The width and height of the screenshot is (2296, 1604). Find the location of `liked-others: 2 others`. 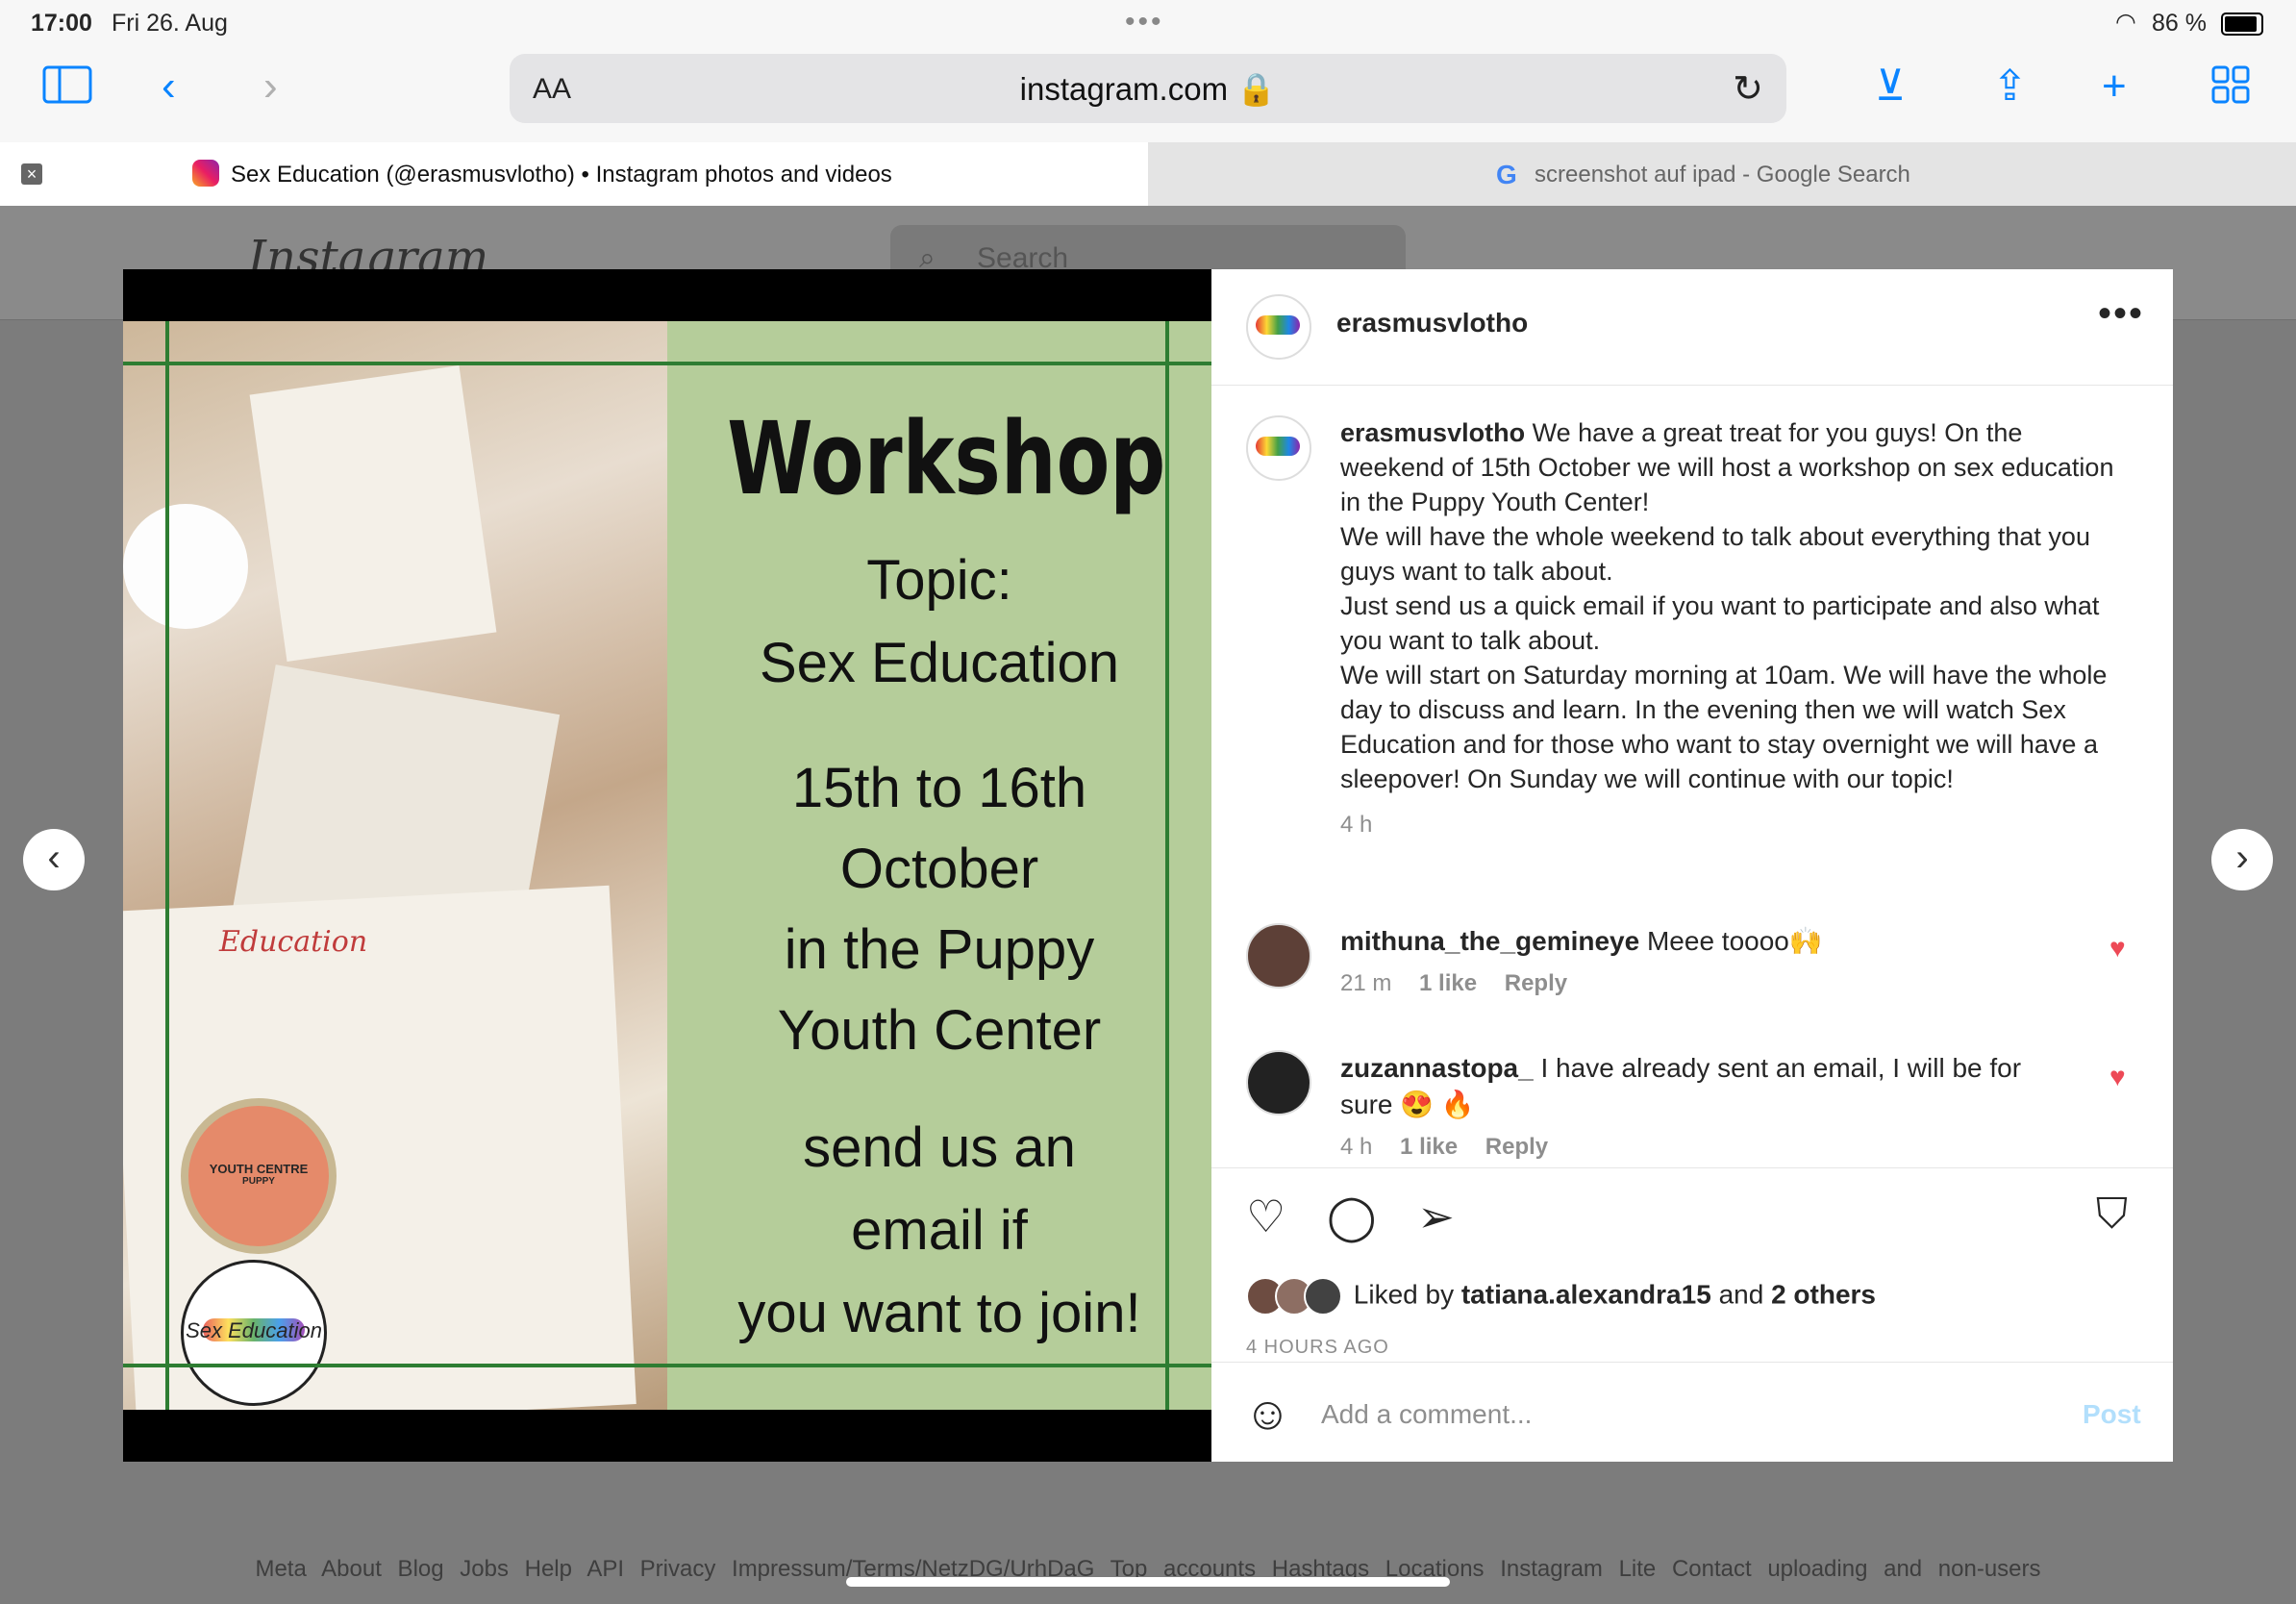

liked-others: 2 others is located at coordinates (1823, 1294).